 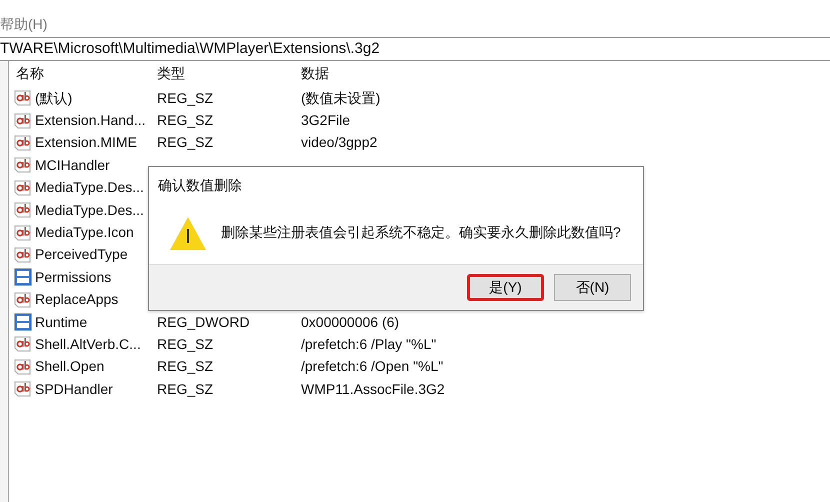 I want to click on value-data: video/3gpp2, so click(x=339, y=142).